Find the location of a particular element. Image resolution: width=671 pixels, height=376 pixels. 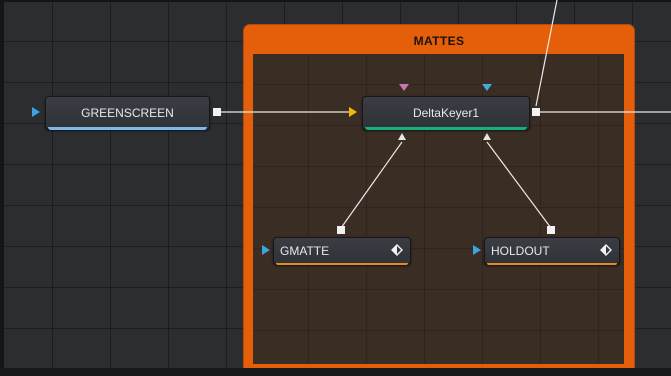

node-label: DeltaKeyer1 is located at coordinates (446, 113).